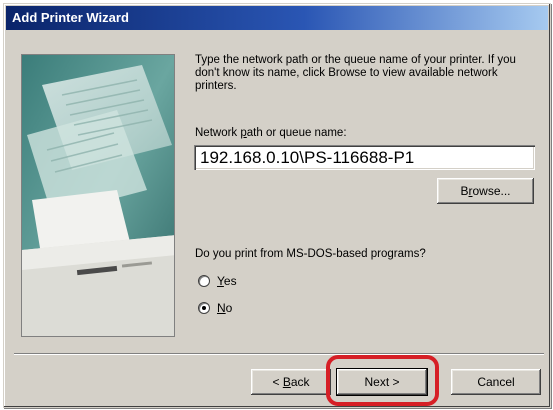  Describe the element at coordinates (364, 157) in the screenshot. I see `network-path-input: 192.168.0.10\PS-116688-P1` at that location.